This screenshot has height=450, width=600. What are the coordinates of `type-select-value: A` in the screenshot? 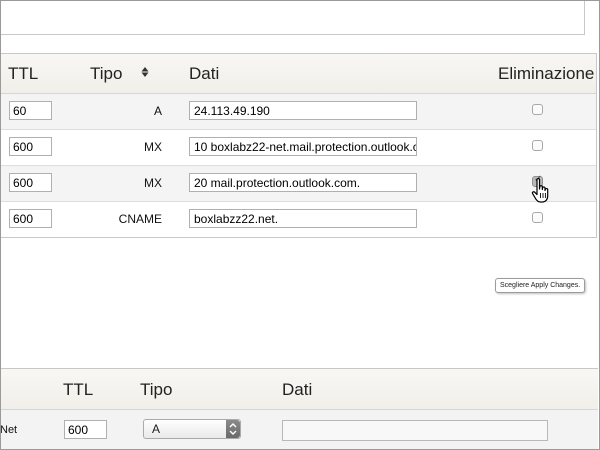 It's located at (156, 429).